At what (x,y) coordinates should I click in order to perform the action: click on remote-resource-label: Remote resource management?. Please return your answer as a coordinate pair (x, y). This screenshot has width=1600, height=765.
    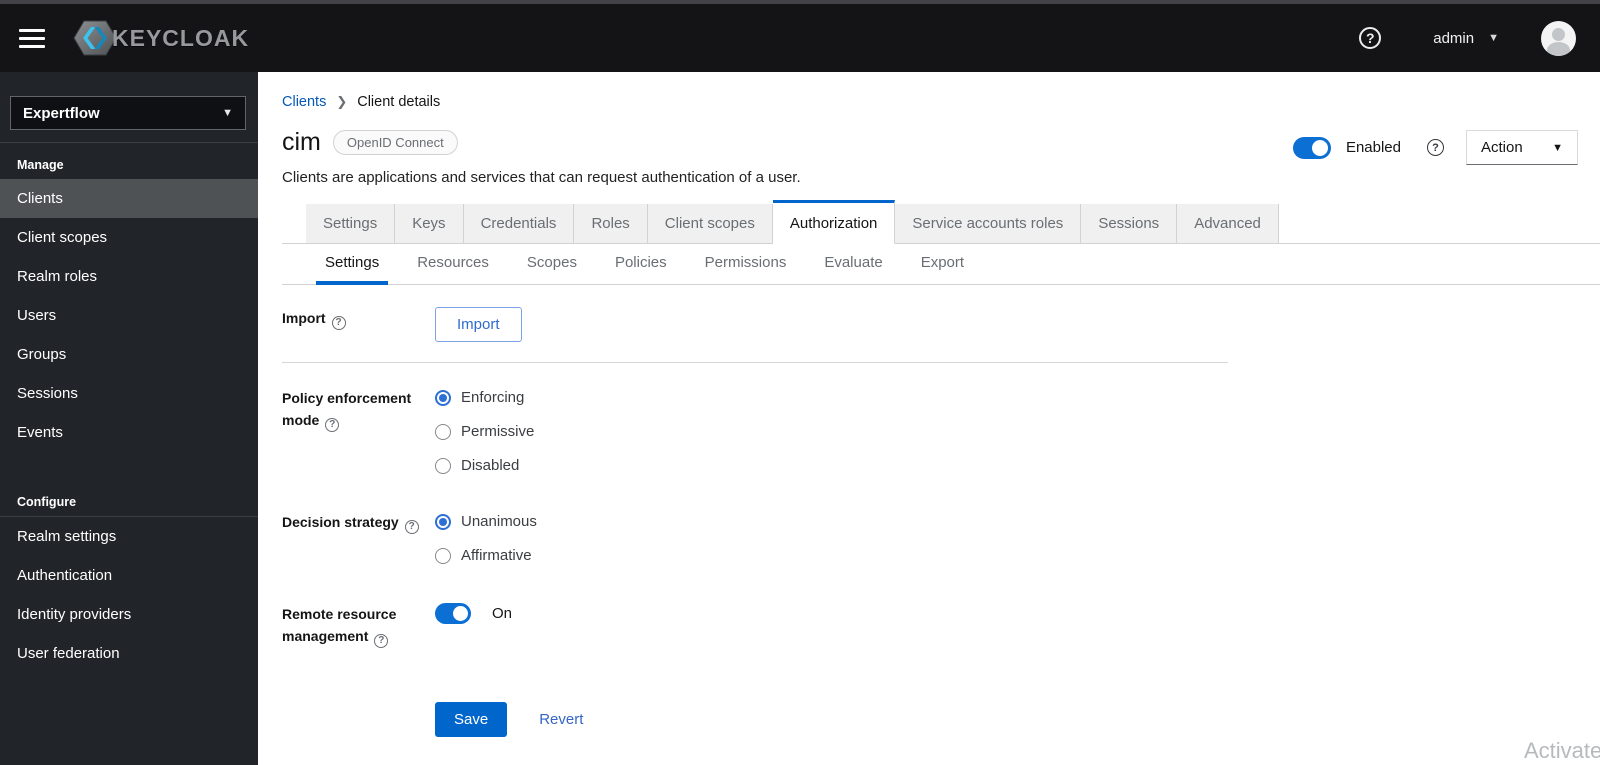
    Looking at the image, I should click on (339, 627).